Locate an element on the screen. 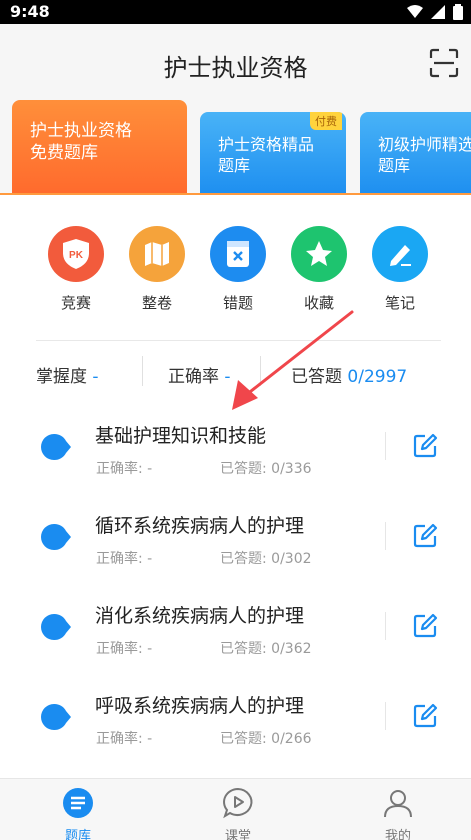 This screenshot has height=840, width=471. quick-action-favorites: 收藏 is located at coordinates (319, 269).